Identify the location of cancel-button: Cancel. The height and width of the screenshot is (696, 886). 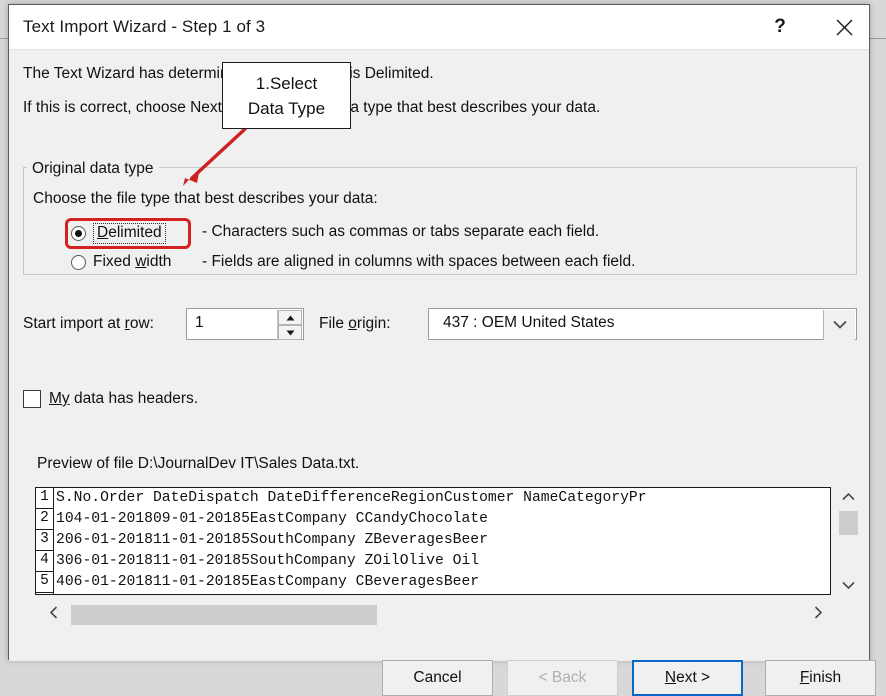
(437, 678).